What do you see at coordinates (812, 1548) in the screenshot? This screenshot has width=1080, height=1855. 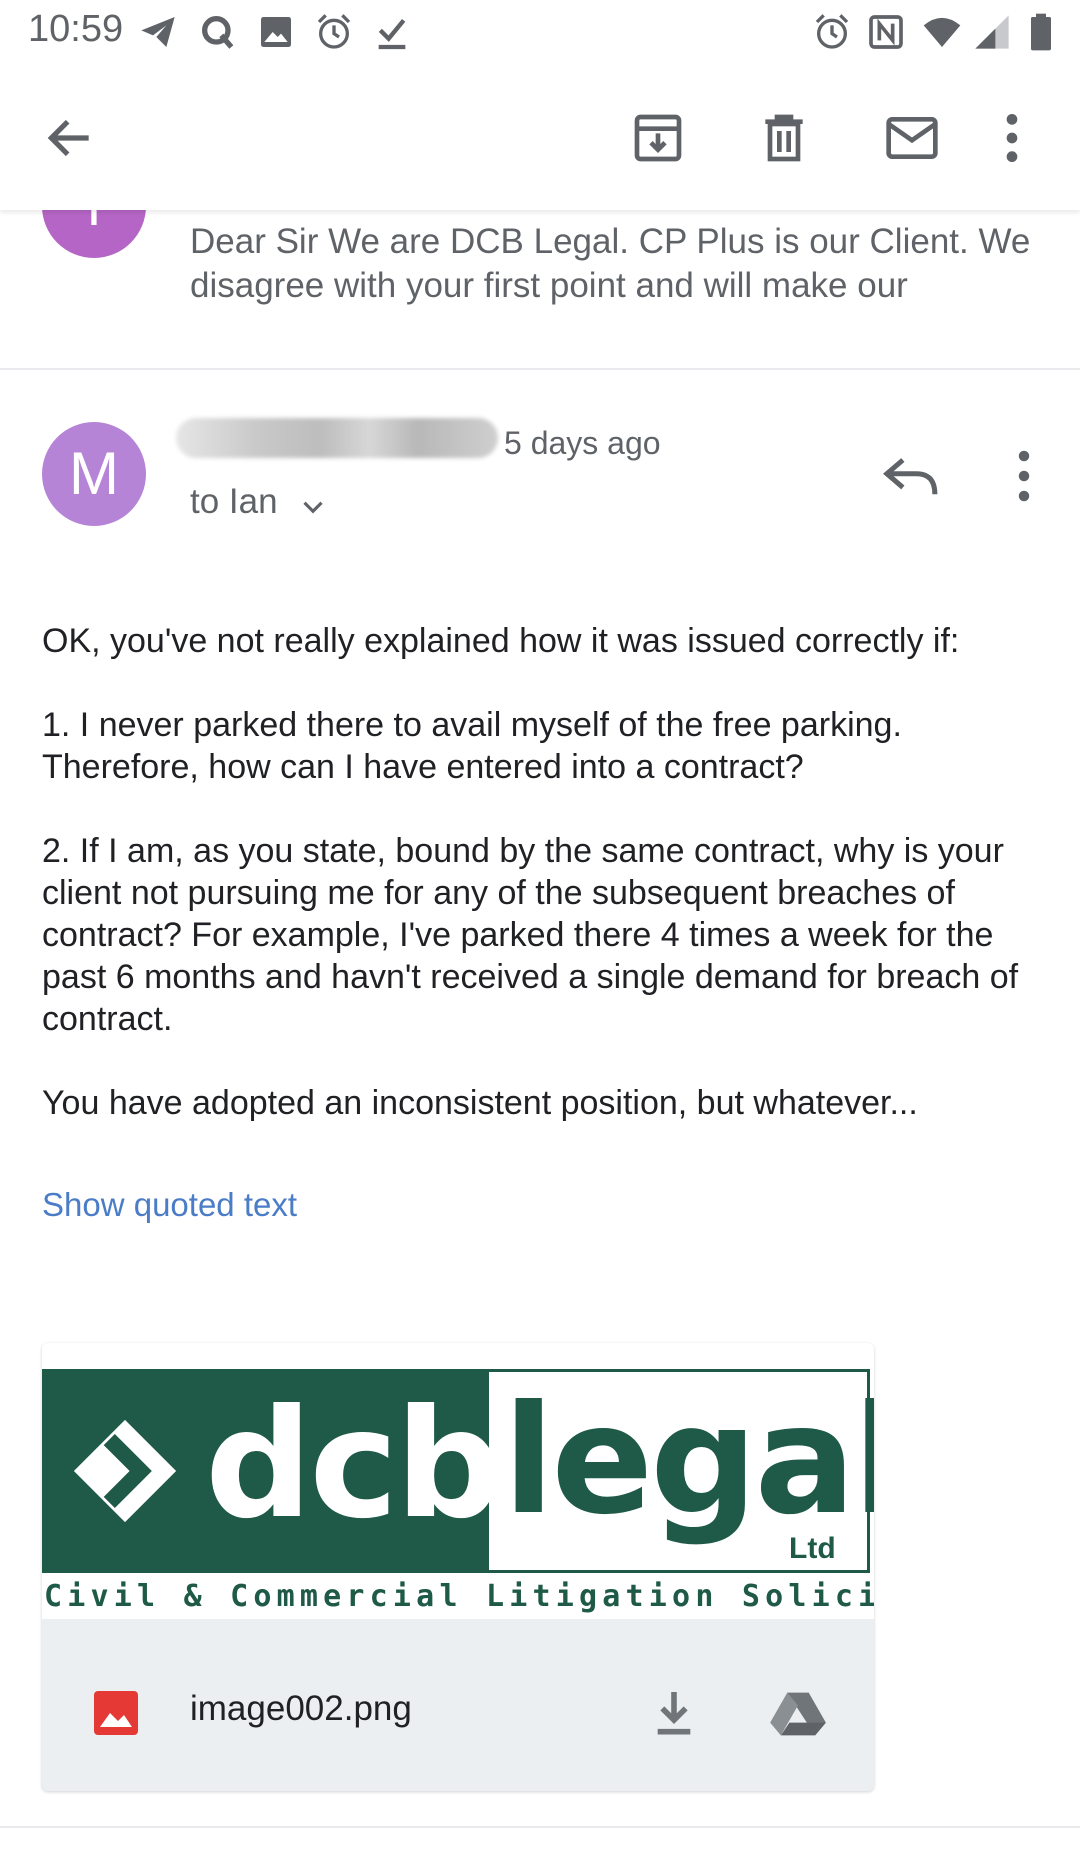 I see `logo-ltd: Ltd` at bounding box center [812, 1548].